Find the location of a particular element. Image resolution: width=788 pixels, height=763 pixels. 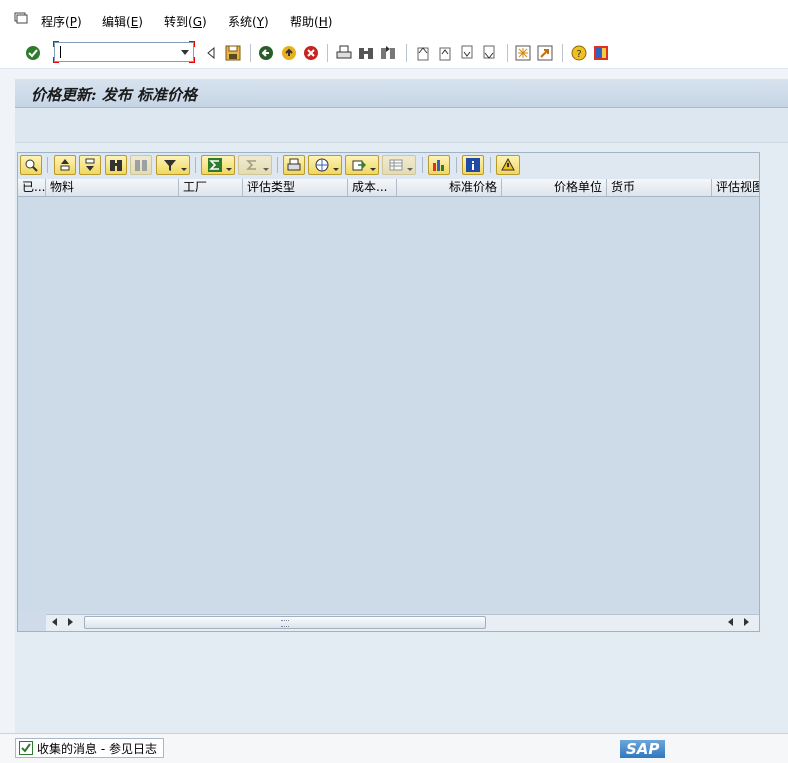

collapse-left-icon is located at coordinates (211, 53).